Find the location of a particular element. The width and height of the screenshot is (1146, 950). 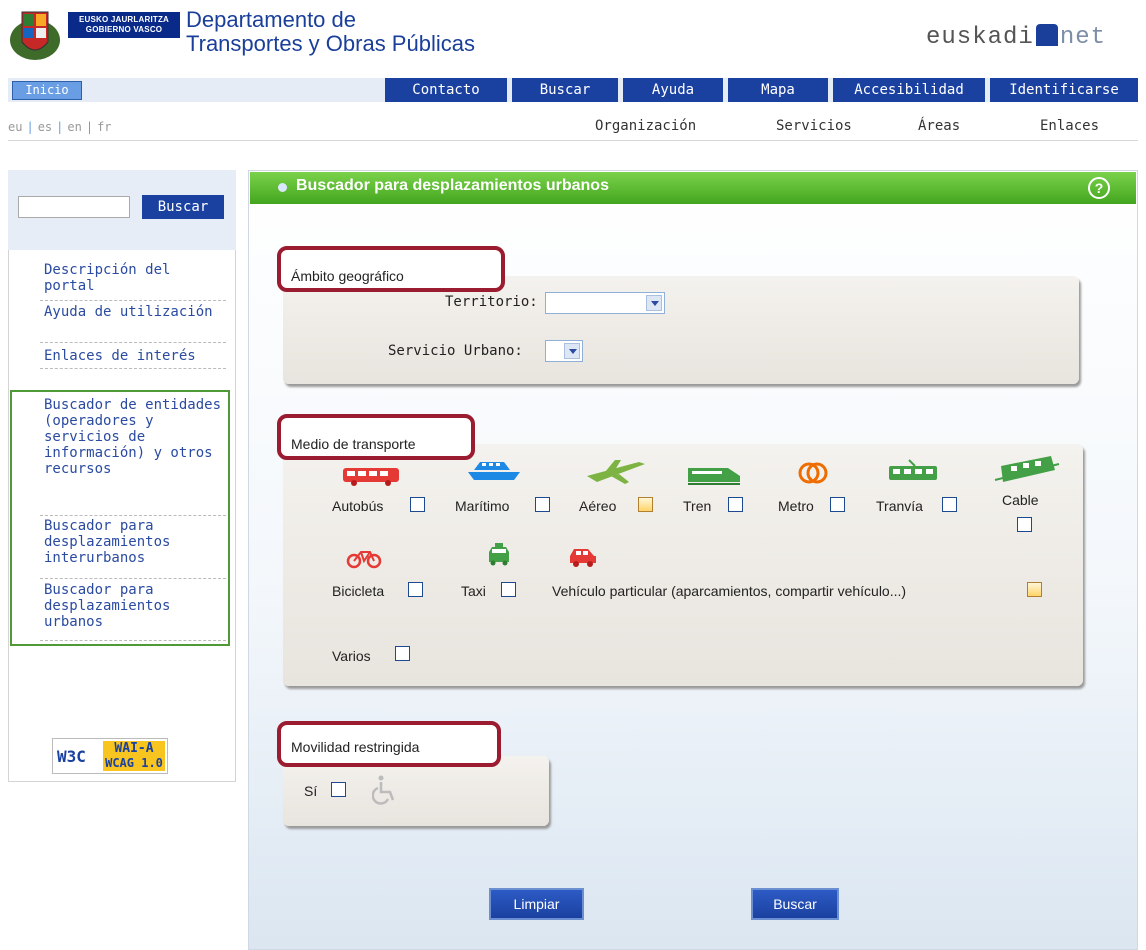

cable-car-icon is located at coordinates (1028, 473).